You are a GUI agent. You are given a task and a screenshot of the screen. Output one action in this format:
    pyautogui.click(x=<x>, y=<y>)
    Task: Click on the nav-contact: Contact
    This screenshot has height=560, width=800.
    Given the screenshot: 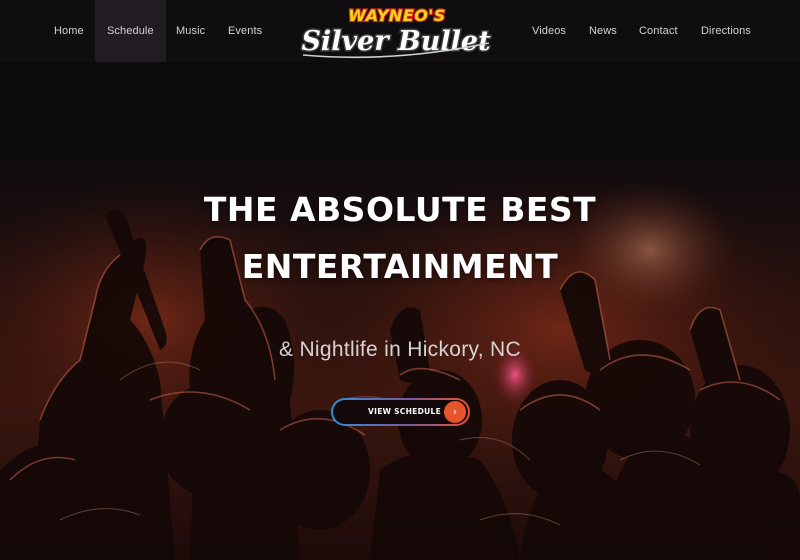 What is the action you would take?
    pyautogui.click(x=658, y=31)
    